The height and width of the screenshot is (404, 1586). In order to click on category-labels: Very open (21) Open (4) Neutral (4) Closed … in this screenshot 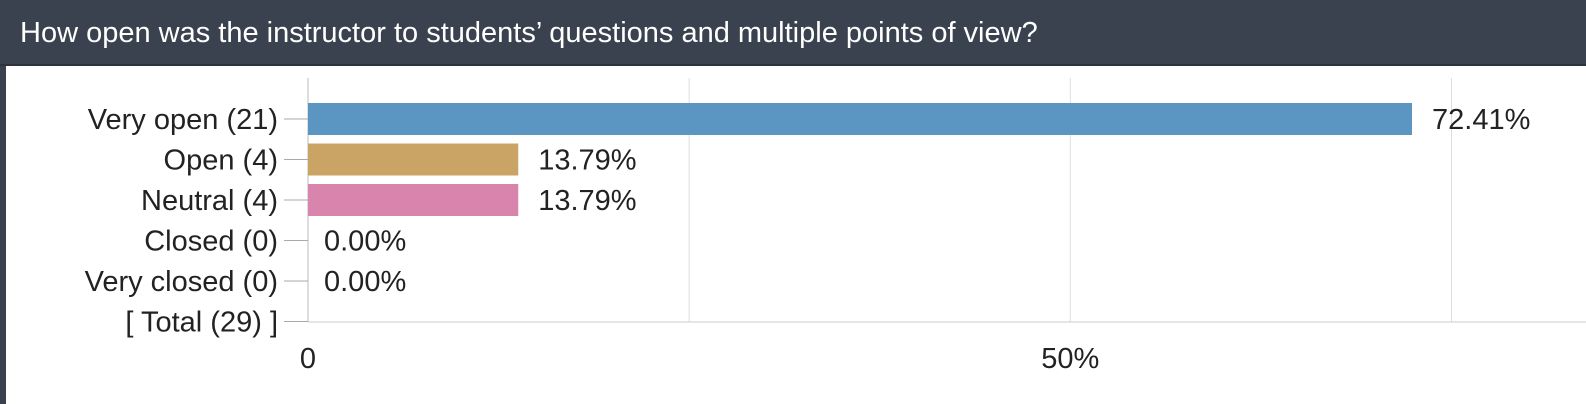, I will do `click(196, 221)`.